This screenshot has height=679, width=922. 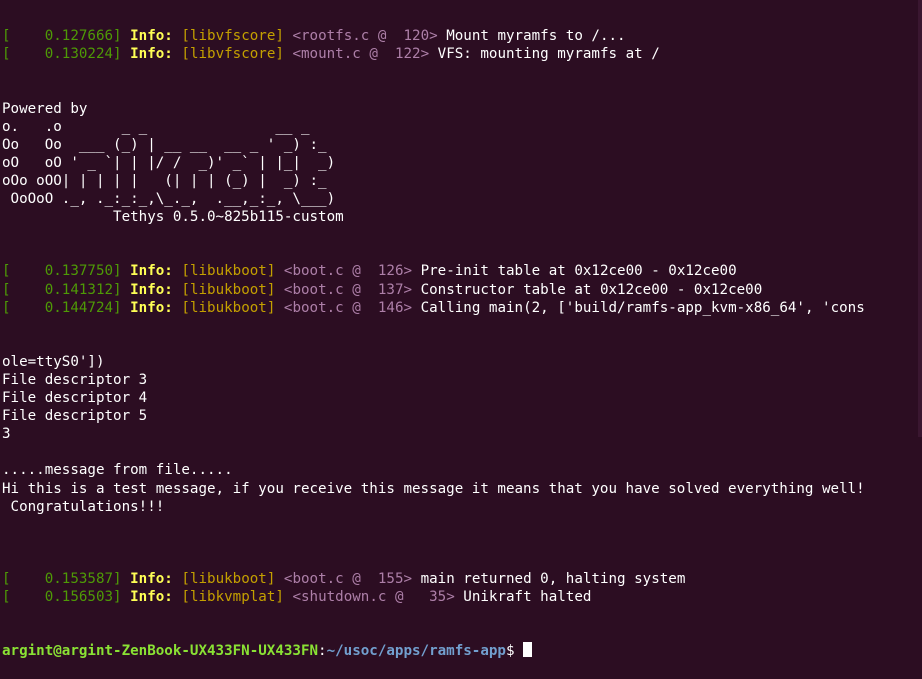 What do you see at coordinates (416, 651) in the screenshot?
I see `prompt-path: ~/usoc/apps/ramfs-app` at bounding box center [416, 651].